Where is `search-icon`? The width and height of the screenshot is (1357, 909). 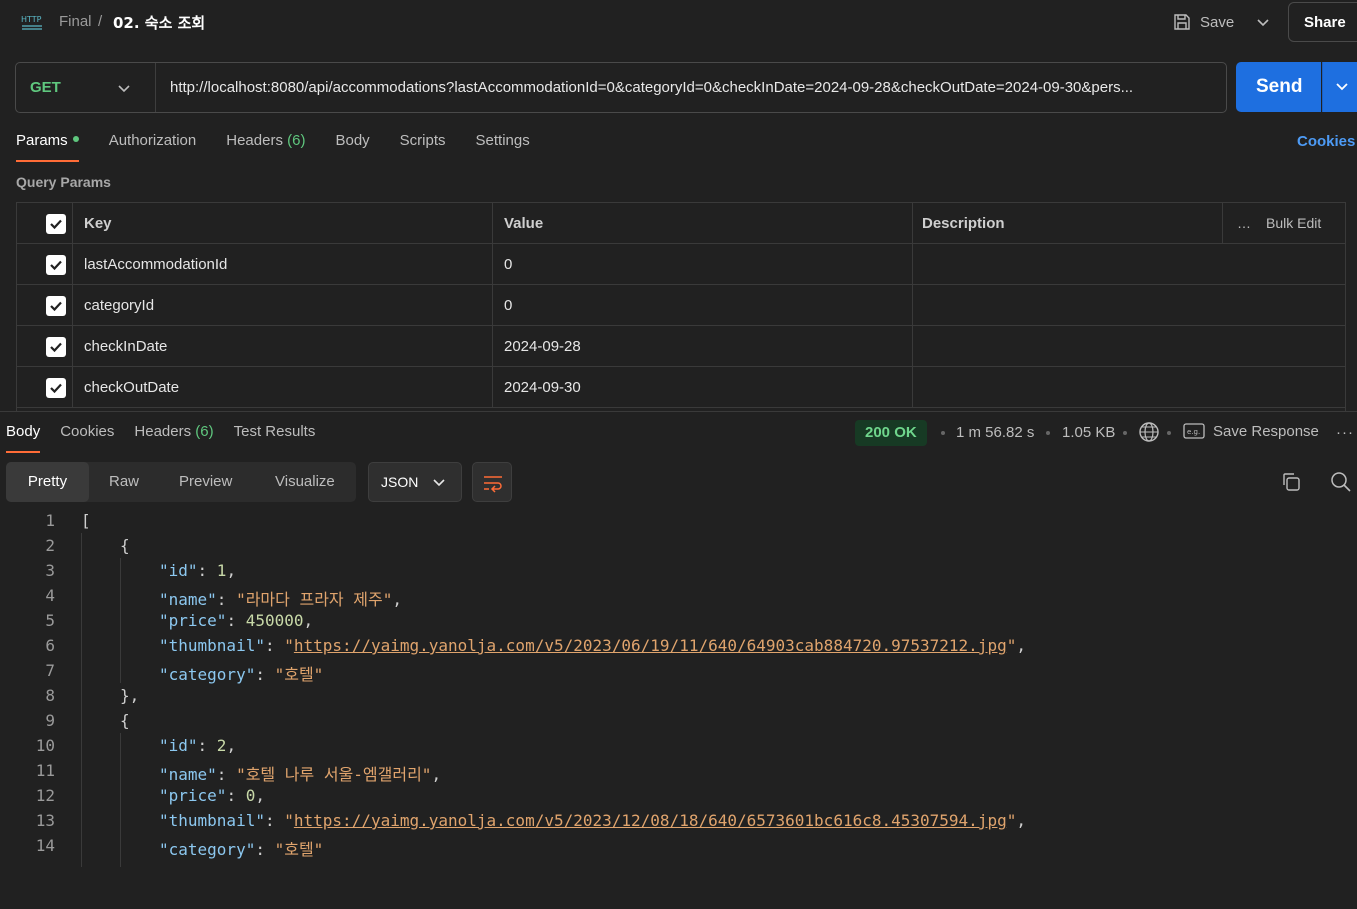 search-icon is located at coordinates (1341, 482).